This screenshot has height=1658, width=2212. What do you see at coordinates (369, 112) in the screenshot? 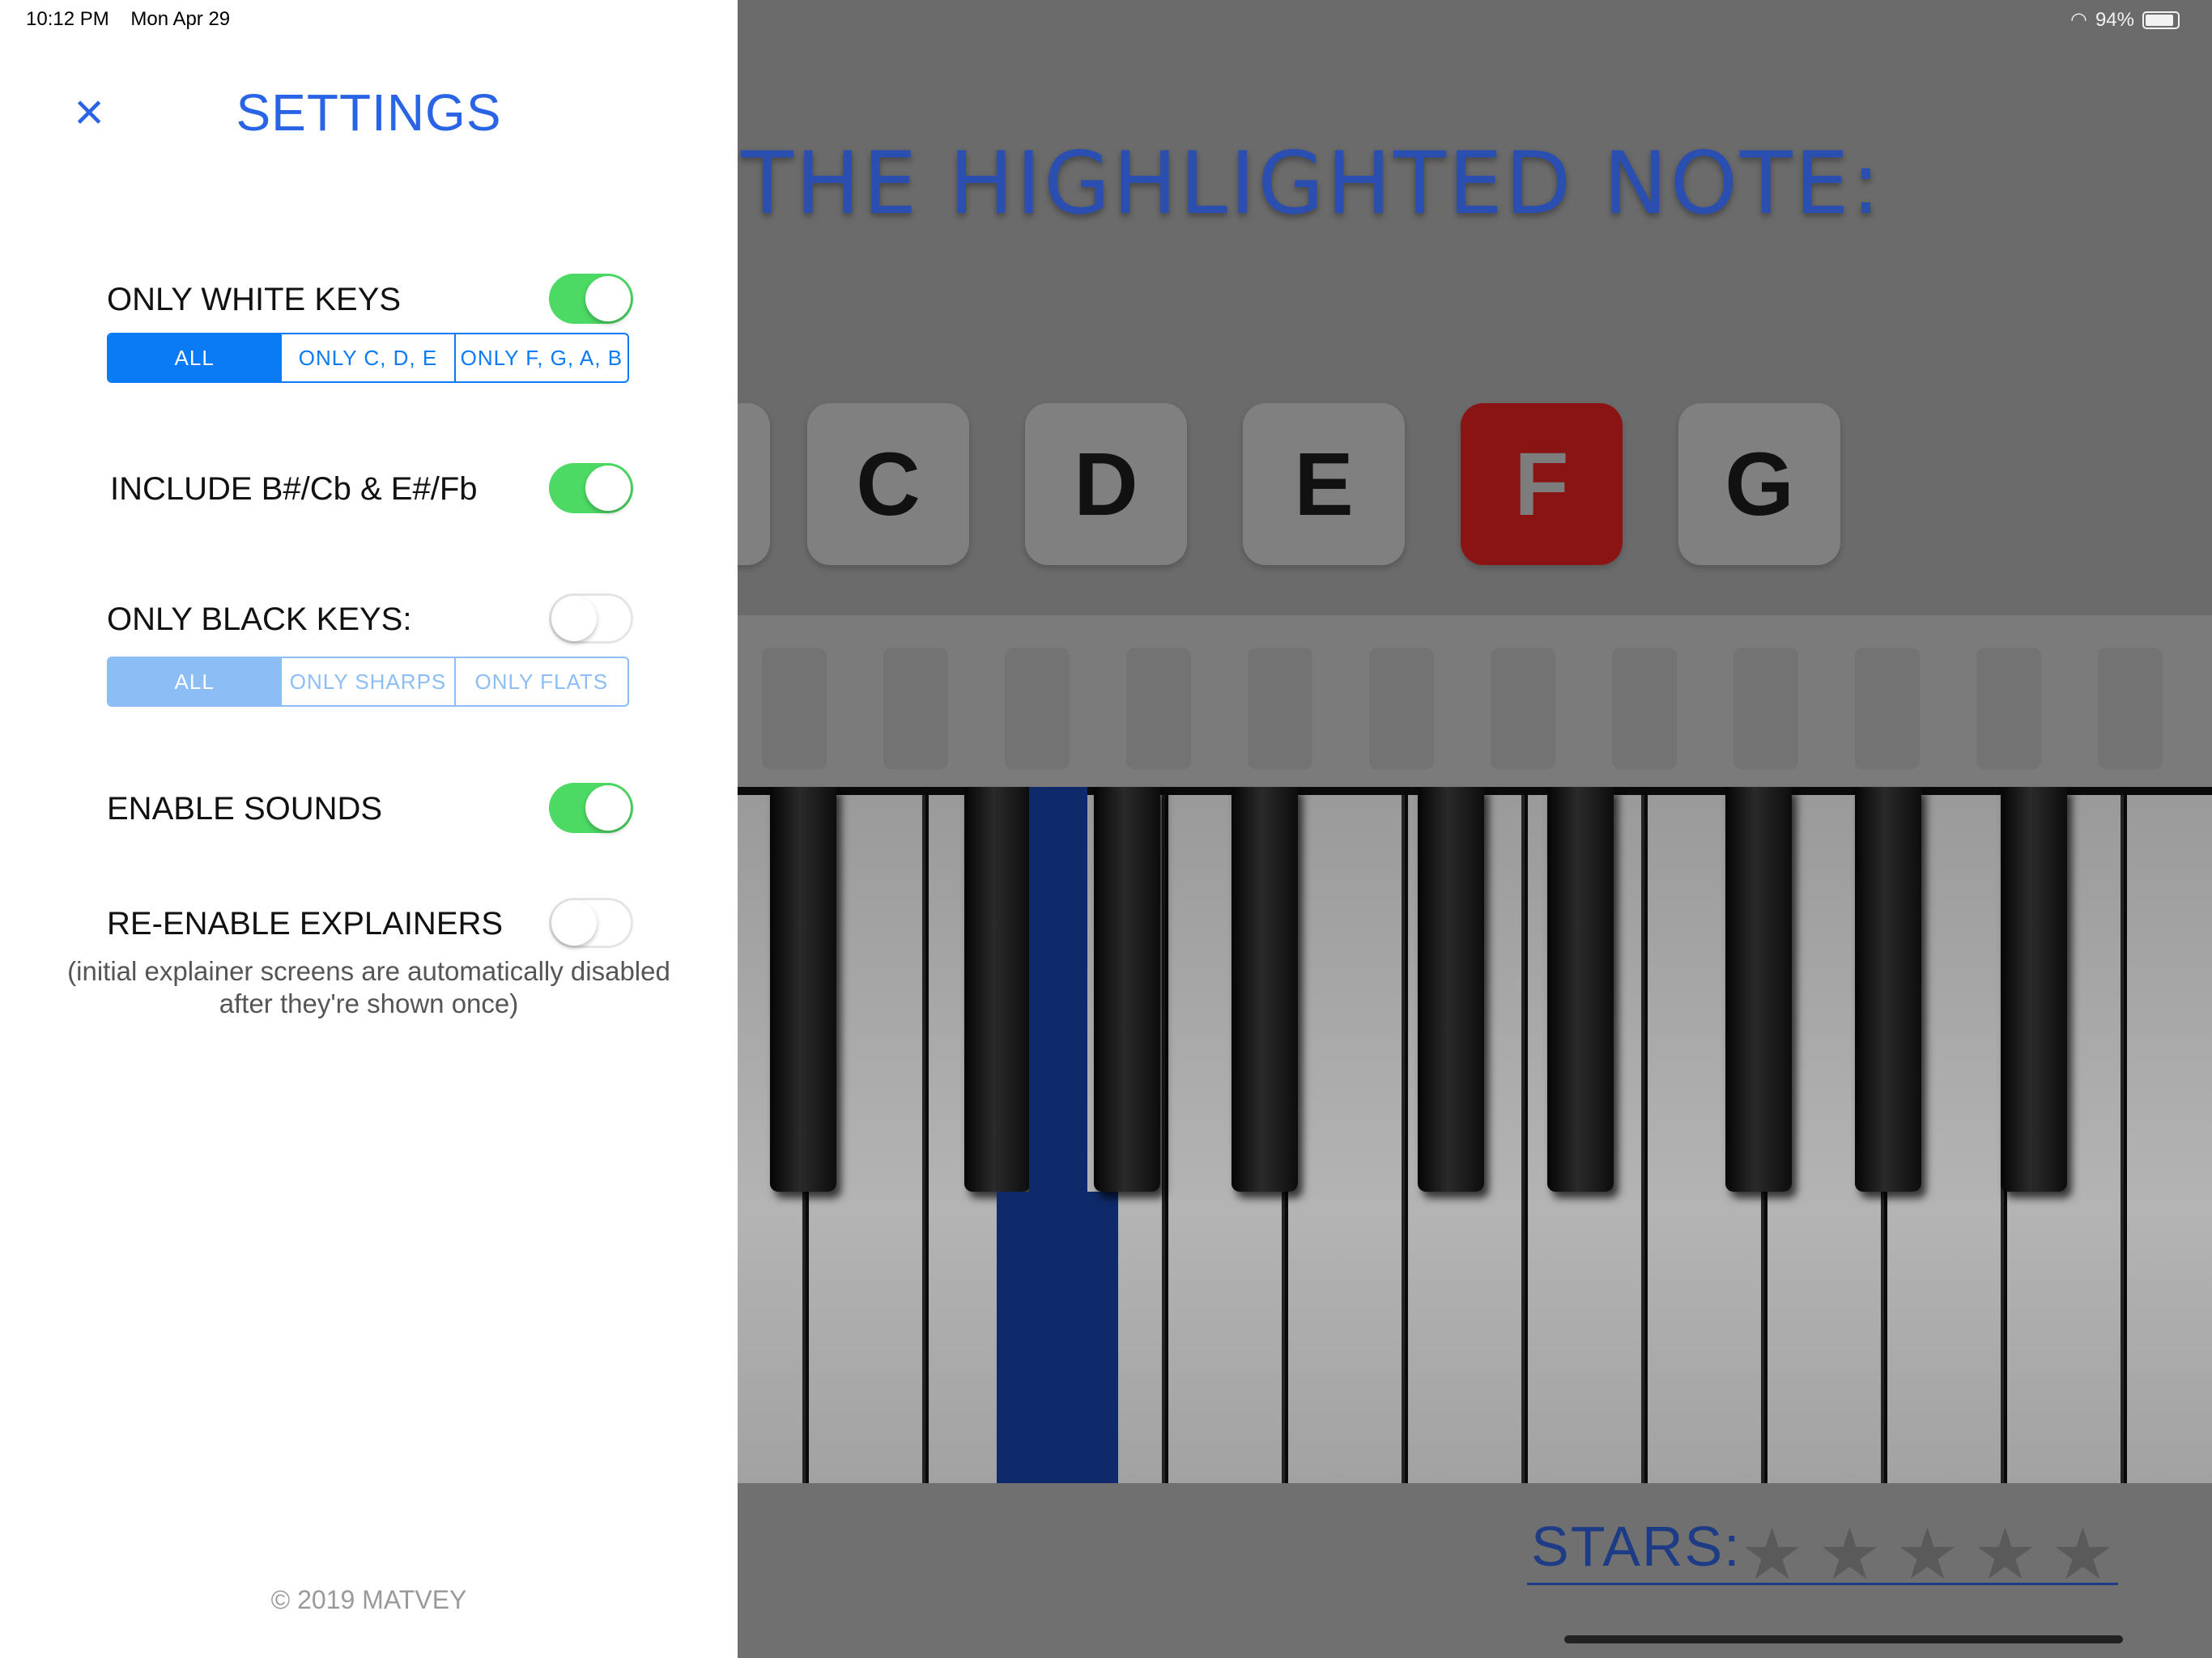
I see `settings-title: SETTINGS` at bounding box center [369, 112].